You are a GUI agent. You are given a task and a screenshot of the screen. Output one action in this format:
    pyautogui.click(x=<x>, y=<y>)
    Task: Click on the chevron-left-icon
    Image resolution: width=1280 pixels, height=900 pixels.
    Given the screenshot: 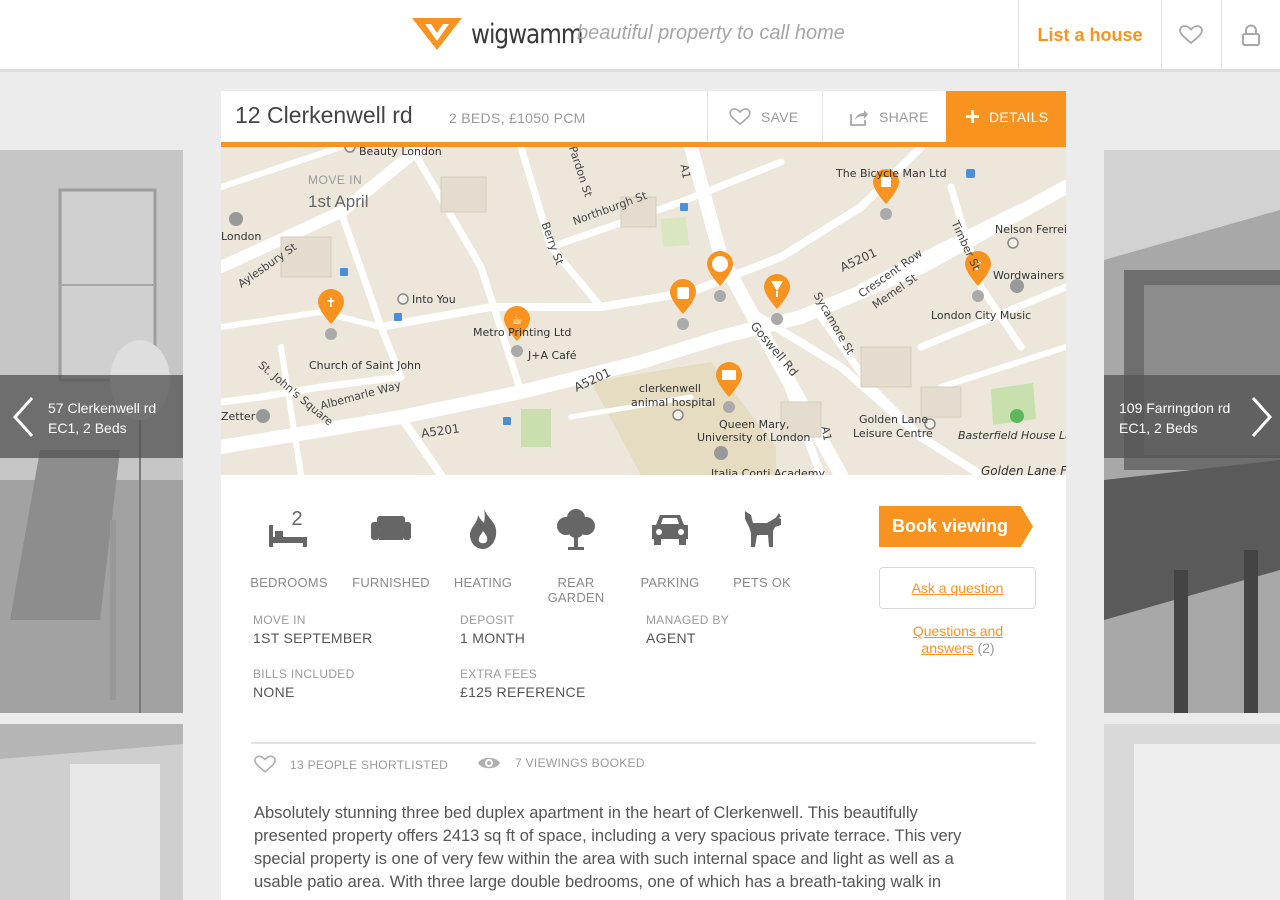 What is the action you would take?
    pyautogui.click(x=23, y=417)
    